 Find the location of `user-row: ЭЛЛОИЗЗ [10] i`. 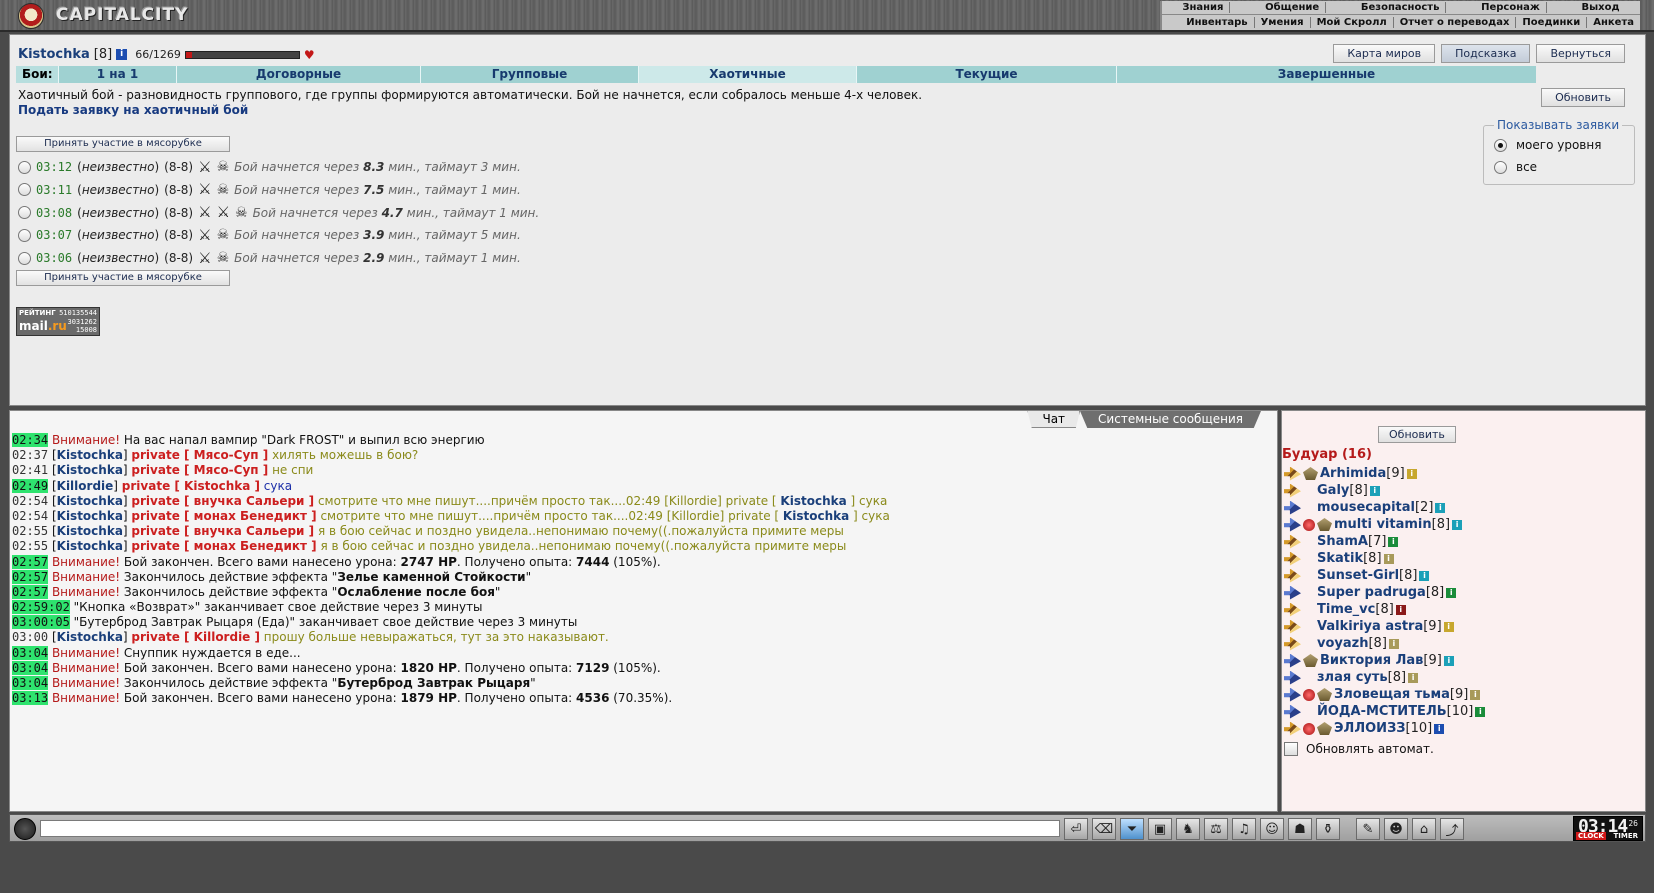

user-row: ЭЛЛОИЗЗ [10] i is located at coordinates (1384, 728).